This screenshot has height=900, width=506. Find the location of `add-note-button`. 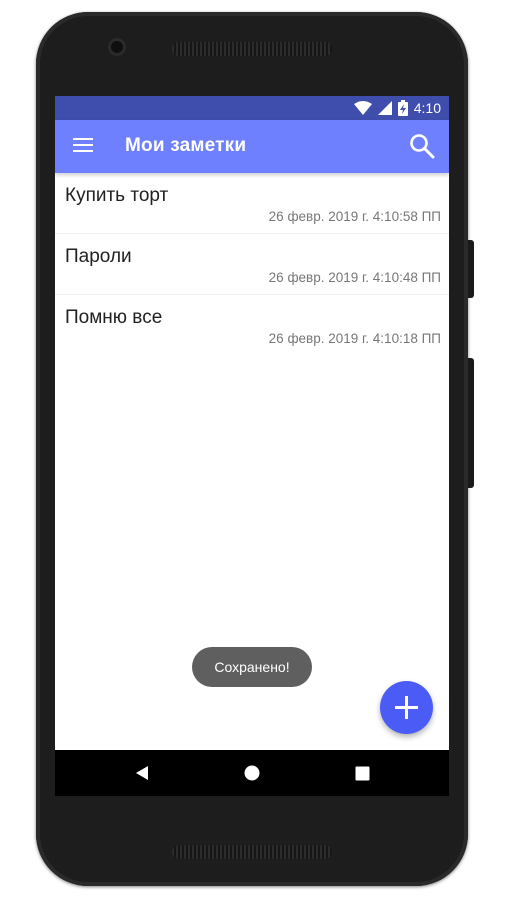

add-note-button is located at coordinates (406, 707).